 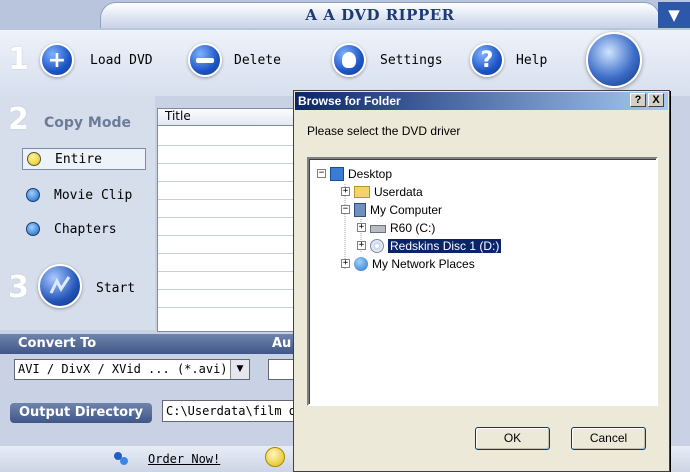 I want to click on desktop-icon, so click(x=337, y=173).